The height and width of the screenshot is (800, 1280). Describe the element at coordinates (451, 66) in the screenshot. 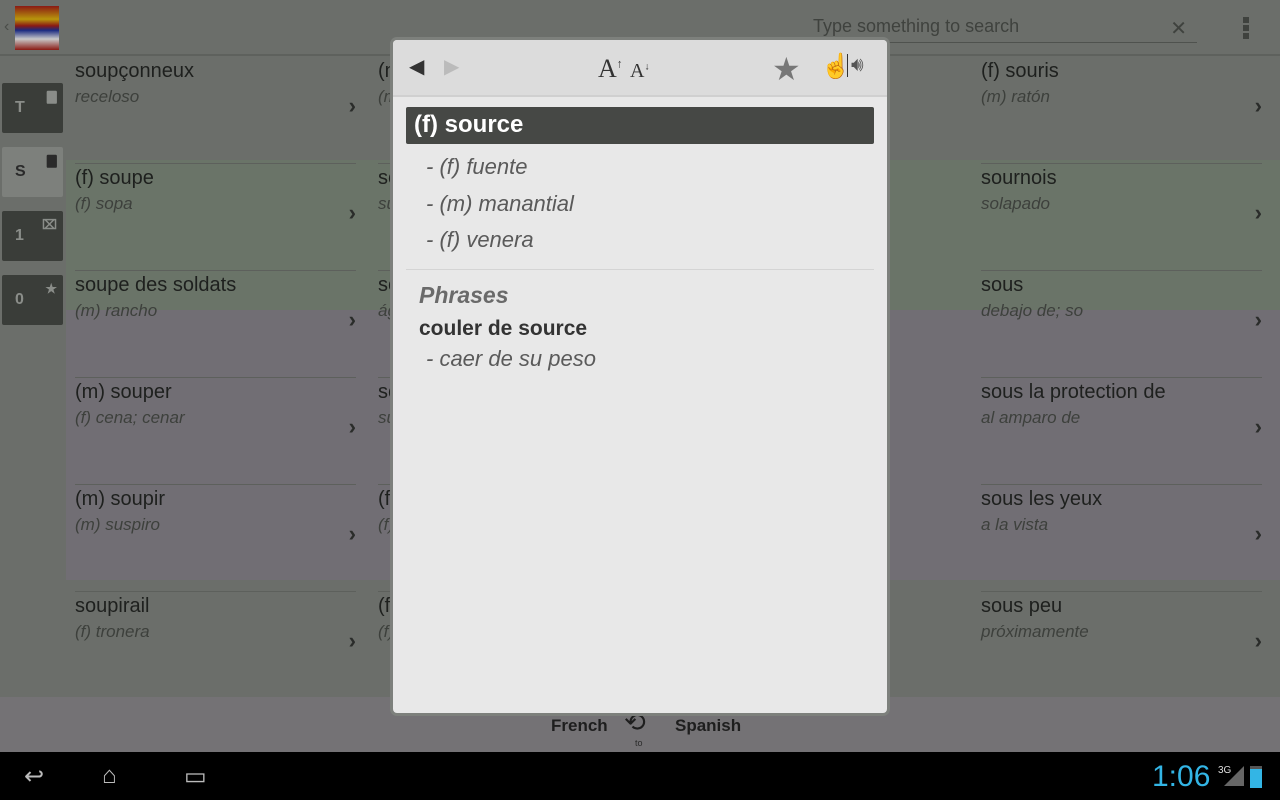

I see `next-icon: ▶` at that location.